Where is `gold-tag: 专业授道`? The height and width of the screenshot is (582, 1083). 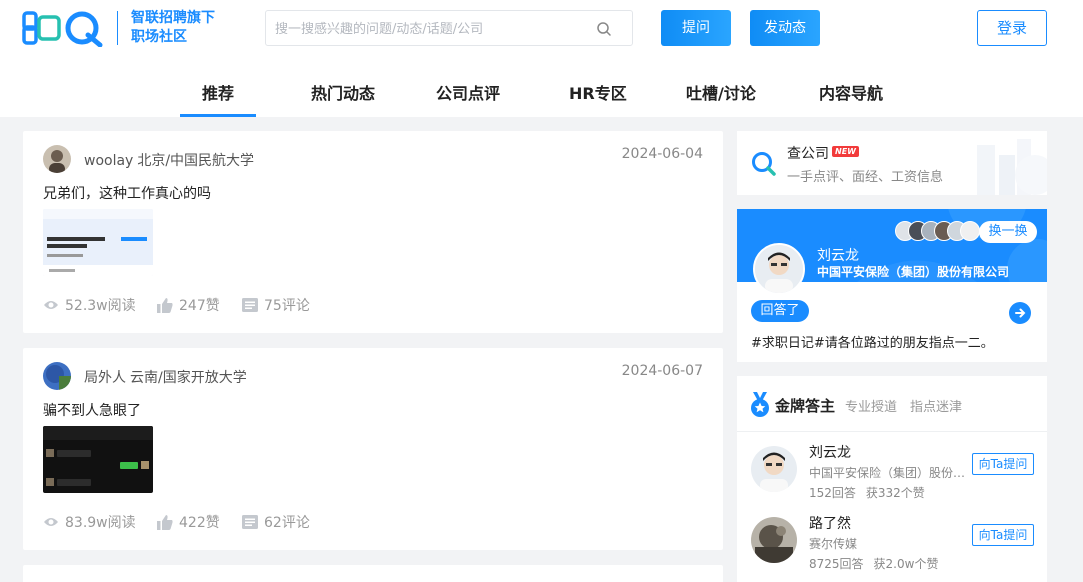
gold-tag: 专业授道 is located at coordinates (871, 407).